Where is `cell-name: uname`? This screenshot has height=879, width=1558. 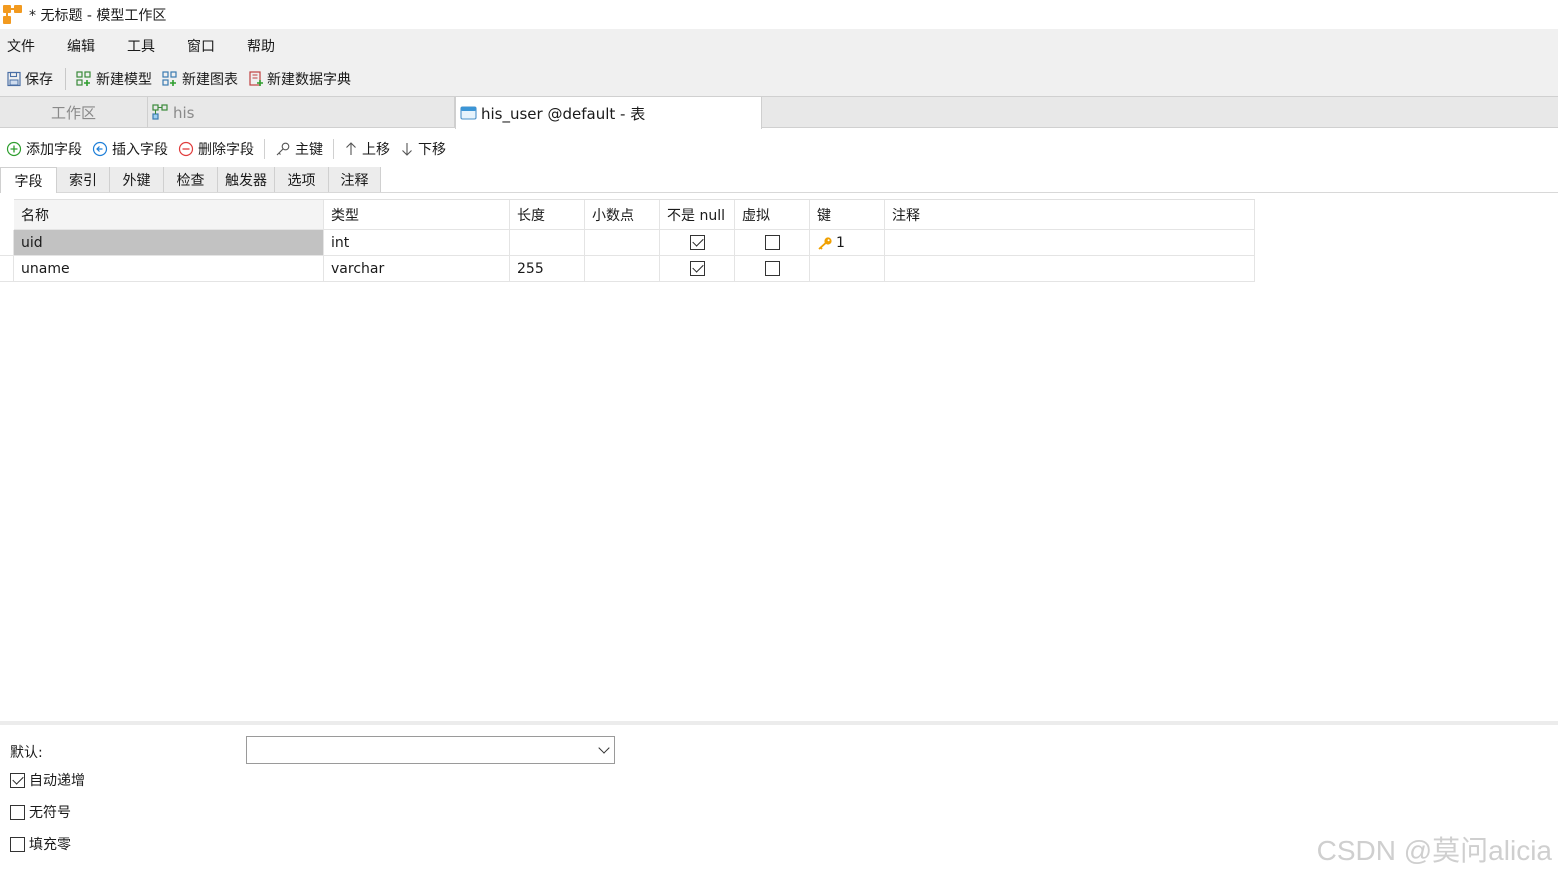 cell-name: uname is located at coordinates (169, 268).